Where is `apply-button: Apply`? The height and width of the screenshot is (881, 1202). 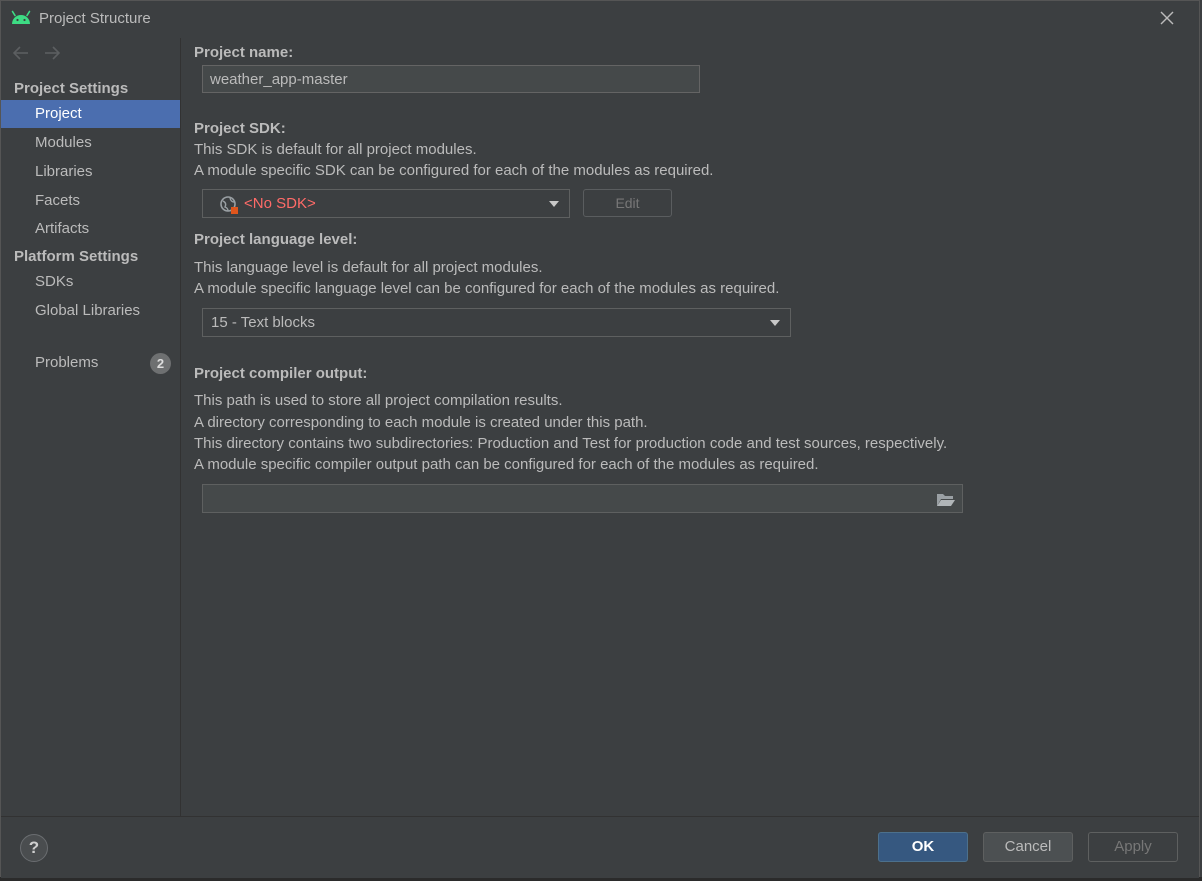 apply-button: Apply is located at coordinates (1133, 847).